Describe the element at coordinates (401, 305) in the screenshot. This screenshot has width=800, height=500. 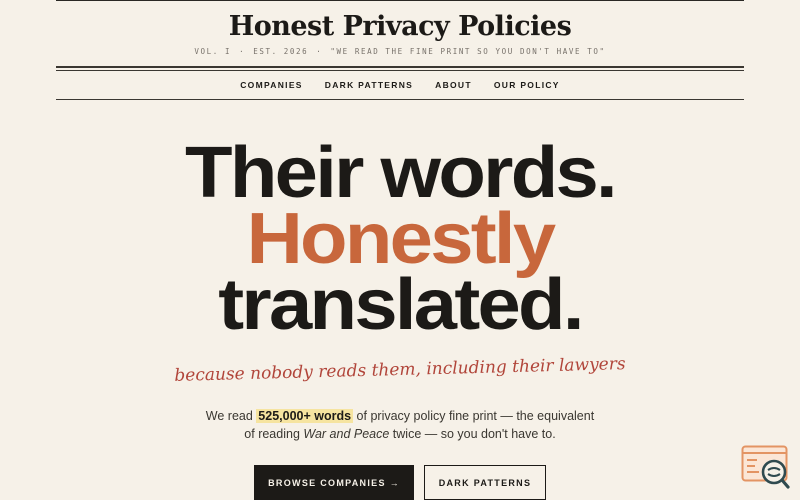
I see `hero-line-3: translated.` at that location.